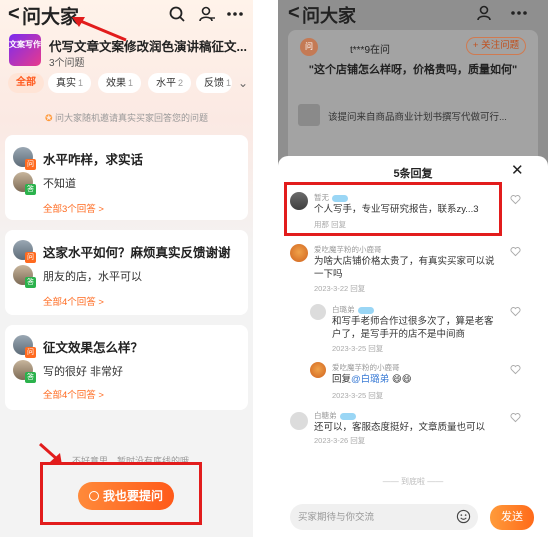 Image resolution: width=548 pixels, height=537 pixels. I want to click on reply-item: 白糖弟 还可以，客服态度挺好，文章质量也可以 2023-3-26 回复, so click(413, 433).